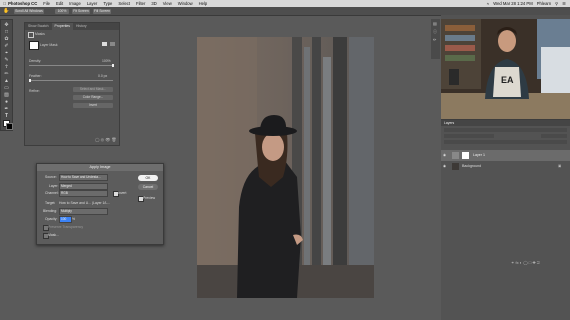  What do you see at coordinates (81, 26) in the screenshot?
I see `tab-history: History` at bounding box center [81, 26].